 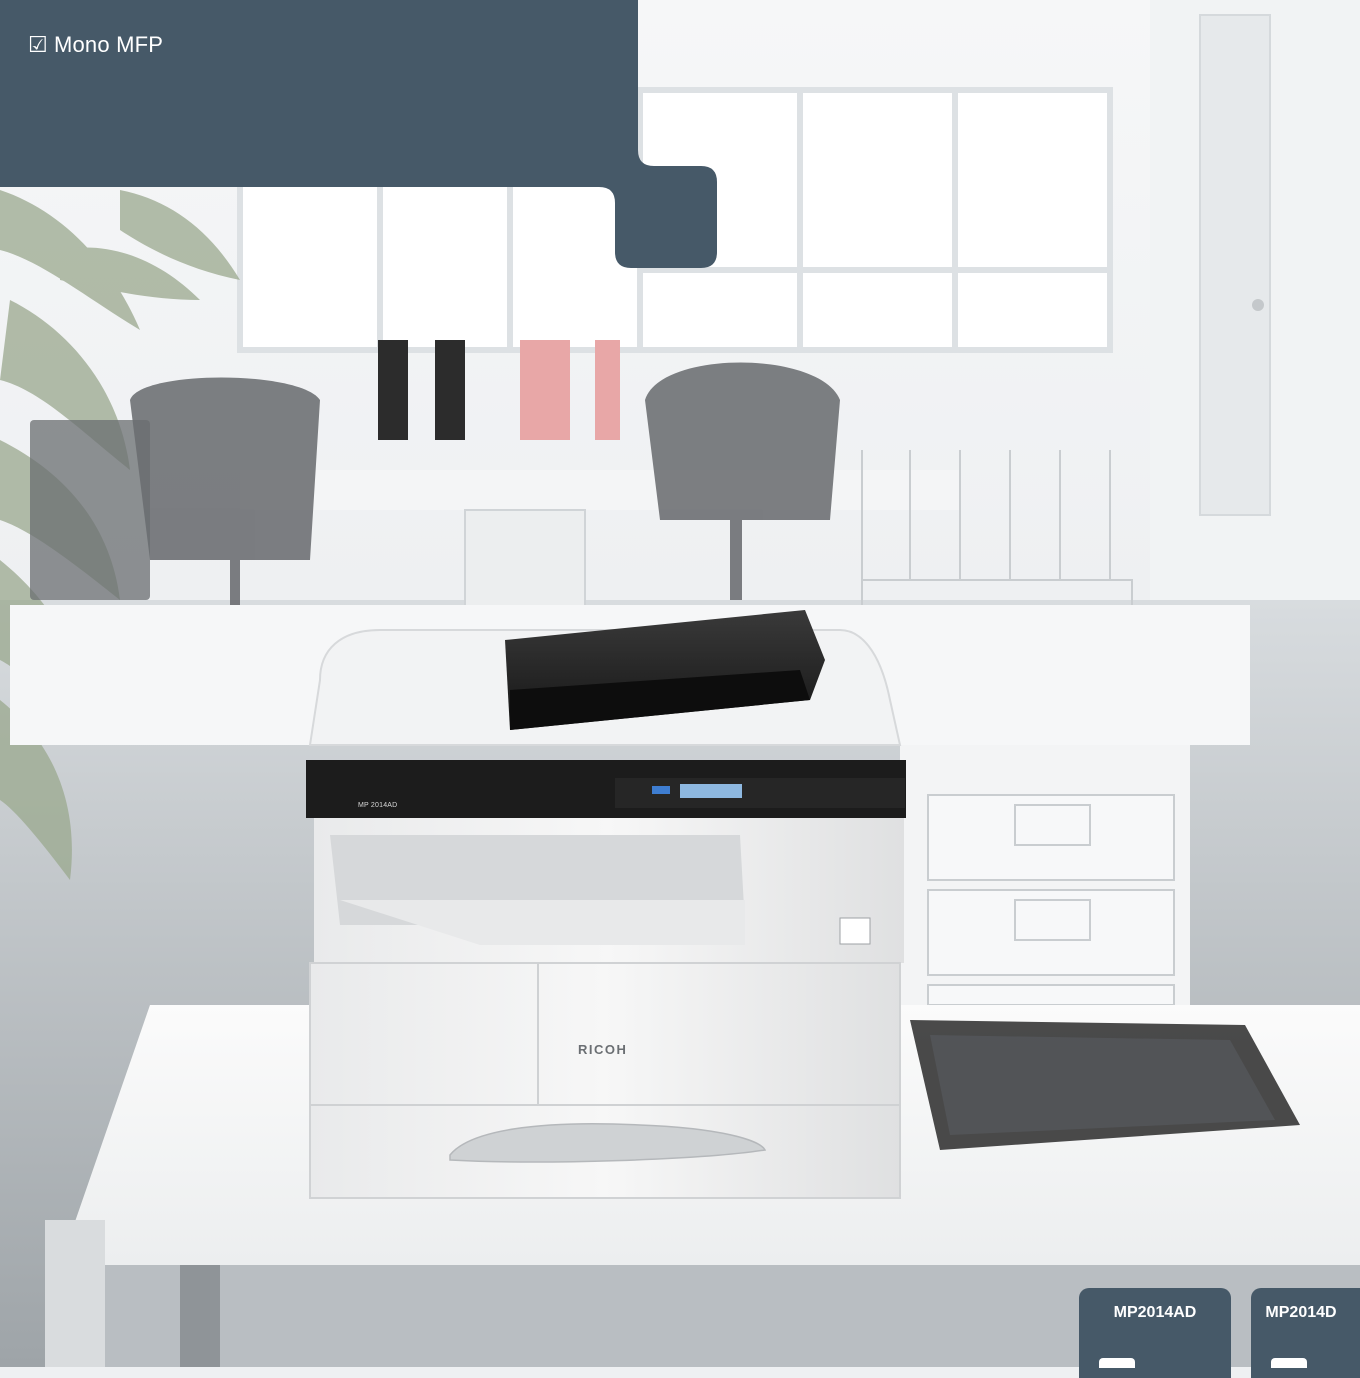 I want to click on printer-model-plate: MP 2014AD, so click(x=378, y=805).